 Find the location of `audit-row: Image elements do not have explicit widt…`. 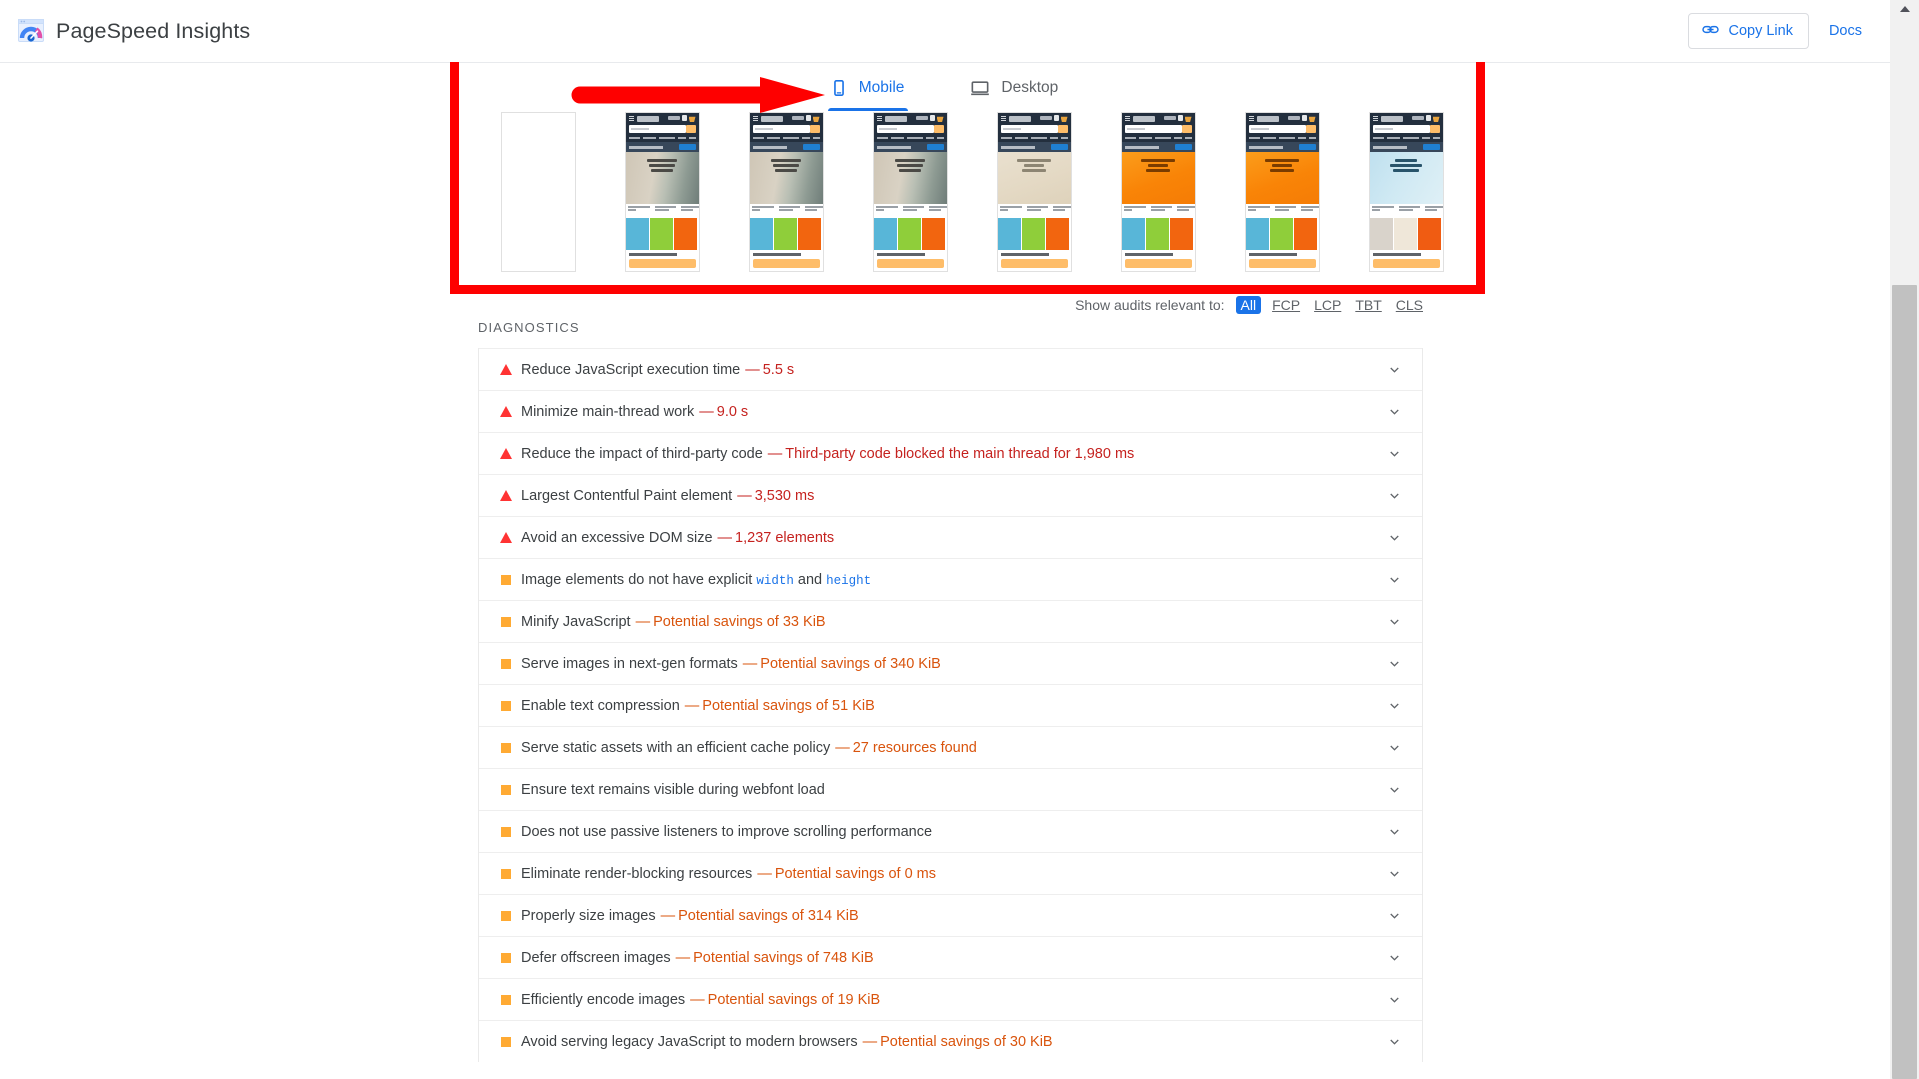

audit-row: Image elements do not have explicit widt… is located at coordinates (950, 579).